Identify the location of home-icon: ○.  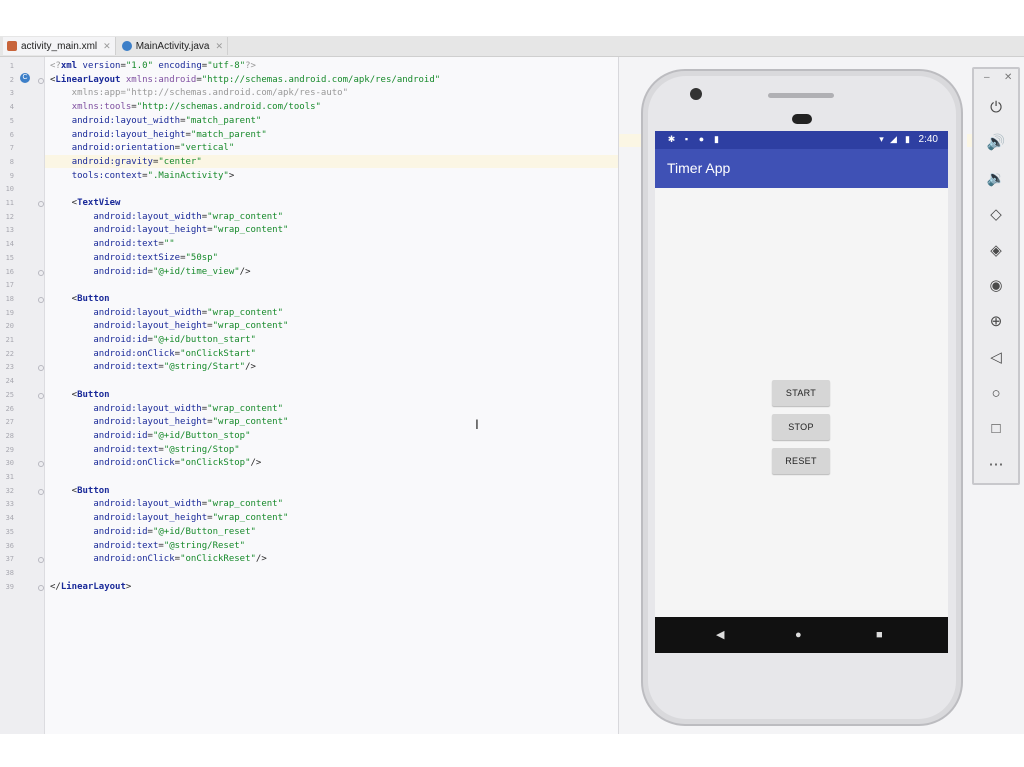
(996, 394).